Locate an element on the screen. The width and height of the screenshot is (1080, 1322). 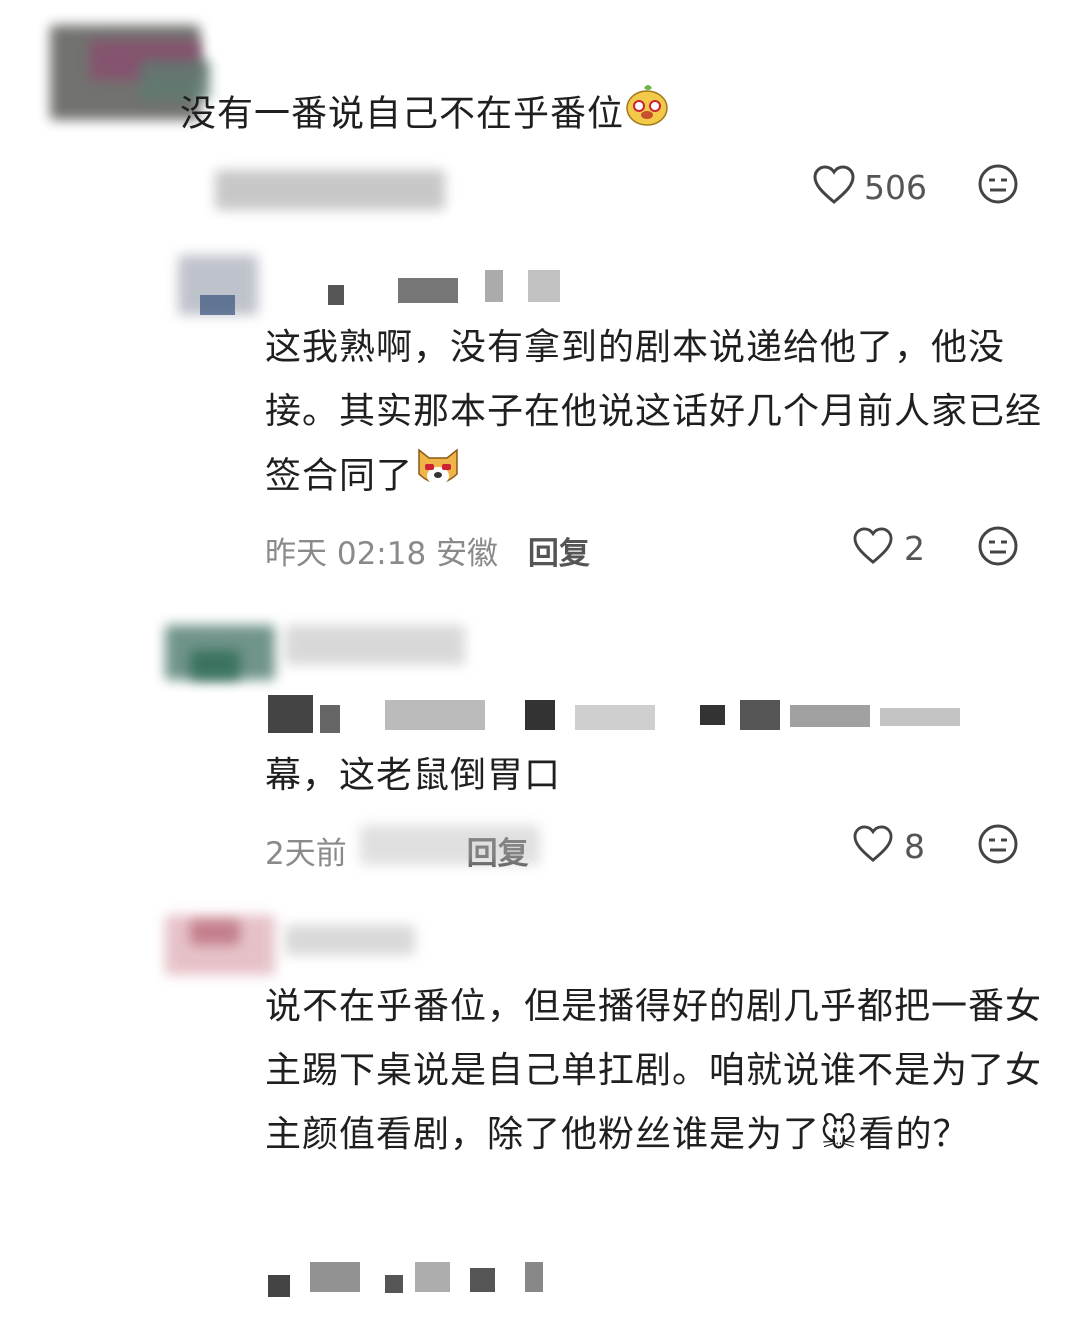
like-count: 506 is located at coordinates (895, 187).